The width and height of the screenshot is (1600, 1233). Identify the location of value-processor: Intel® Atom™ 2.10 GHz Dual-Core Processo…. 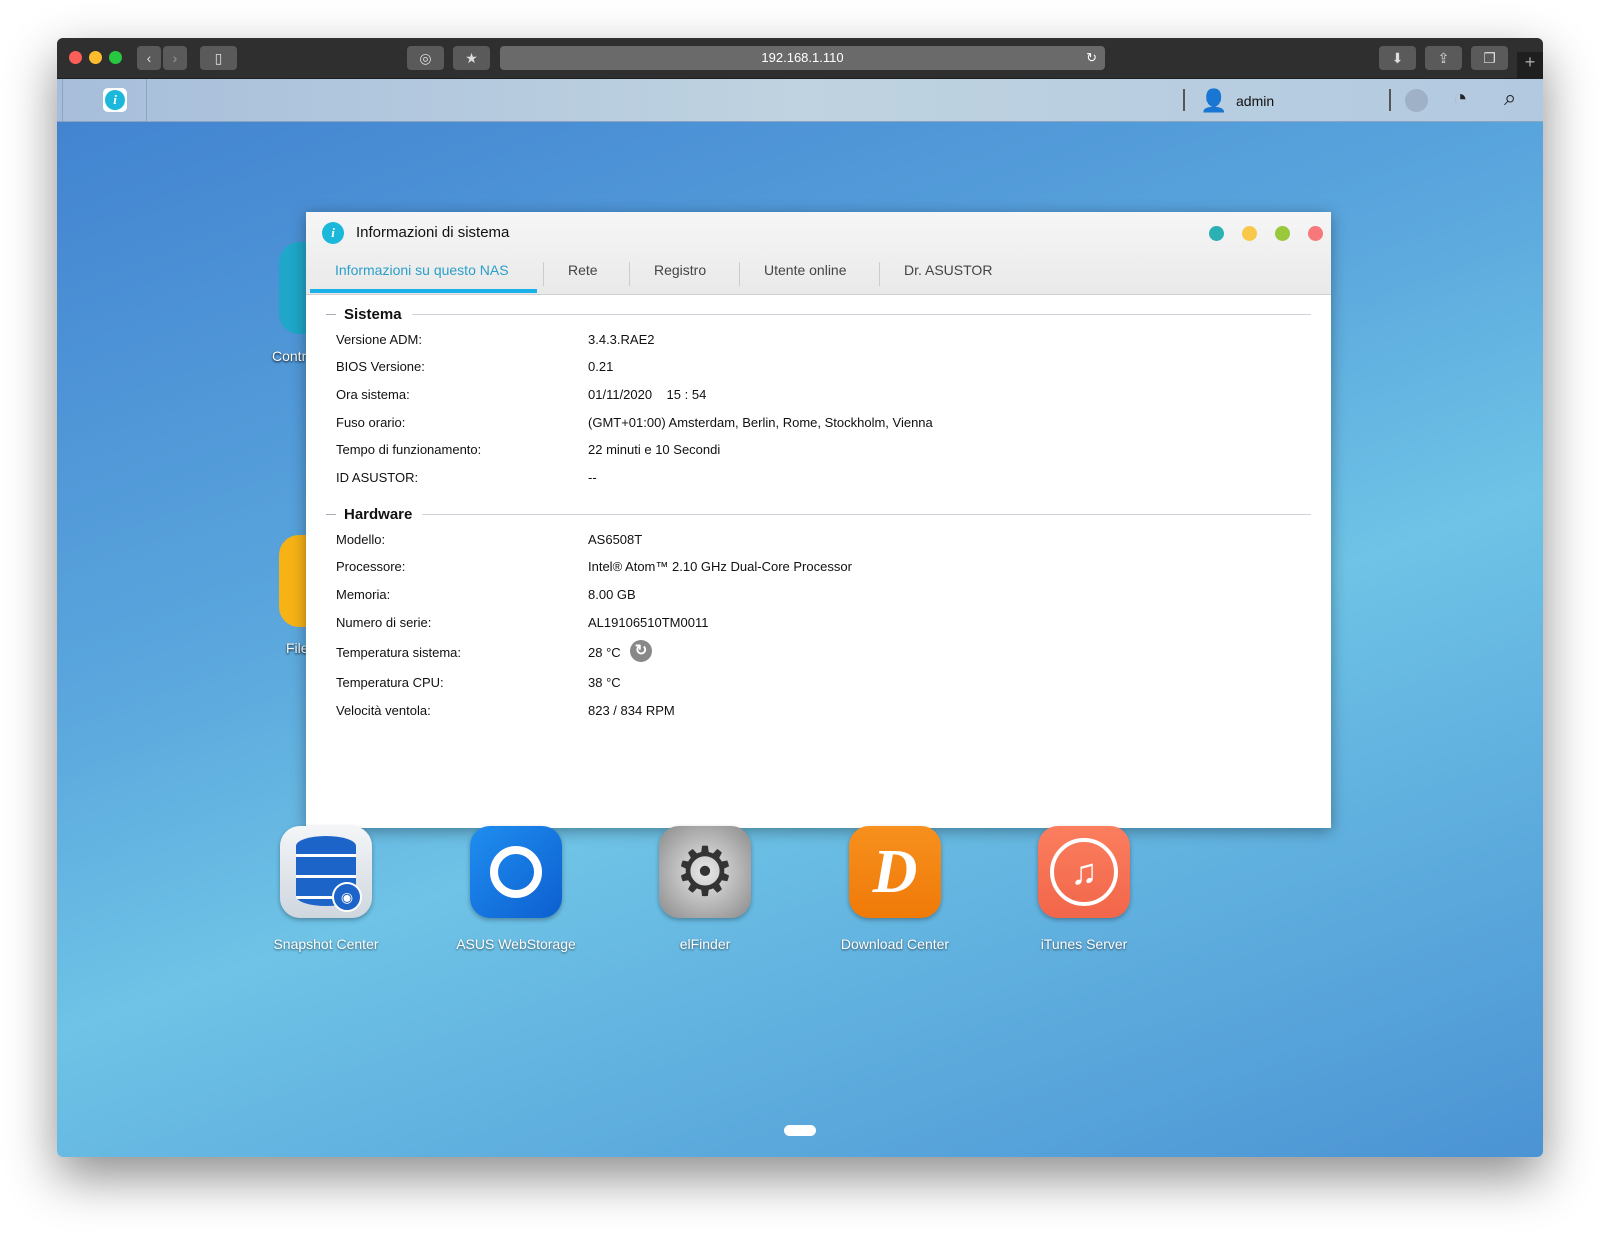
(720, 566).